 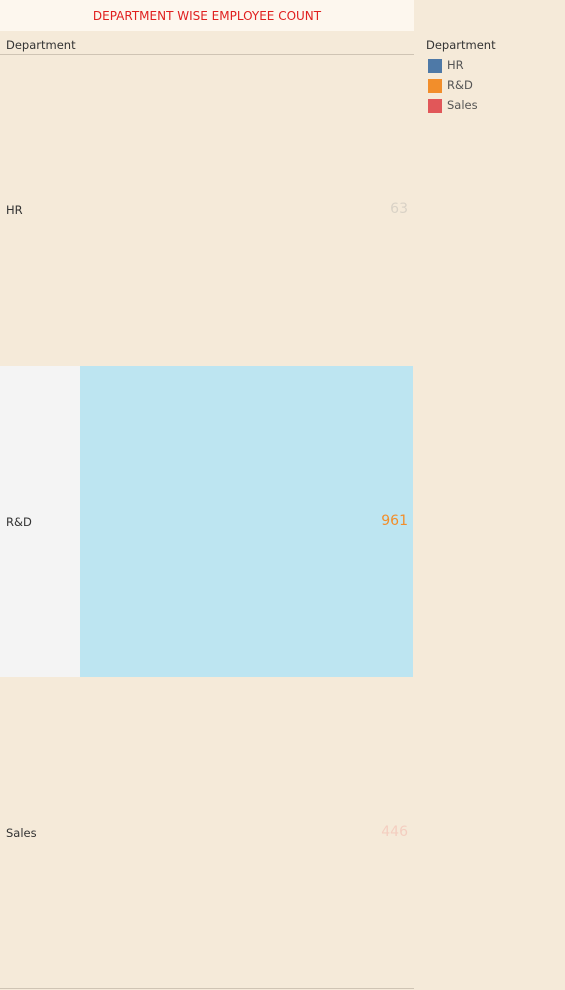 What do you see at coordinates (435, 66) in the screenshot?
I see `legend-swatch-hr` at bounding box center [435, 66].